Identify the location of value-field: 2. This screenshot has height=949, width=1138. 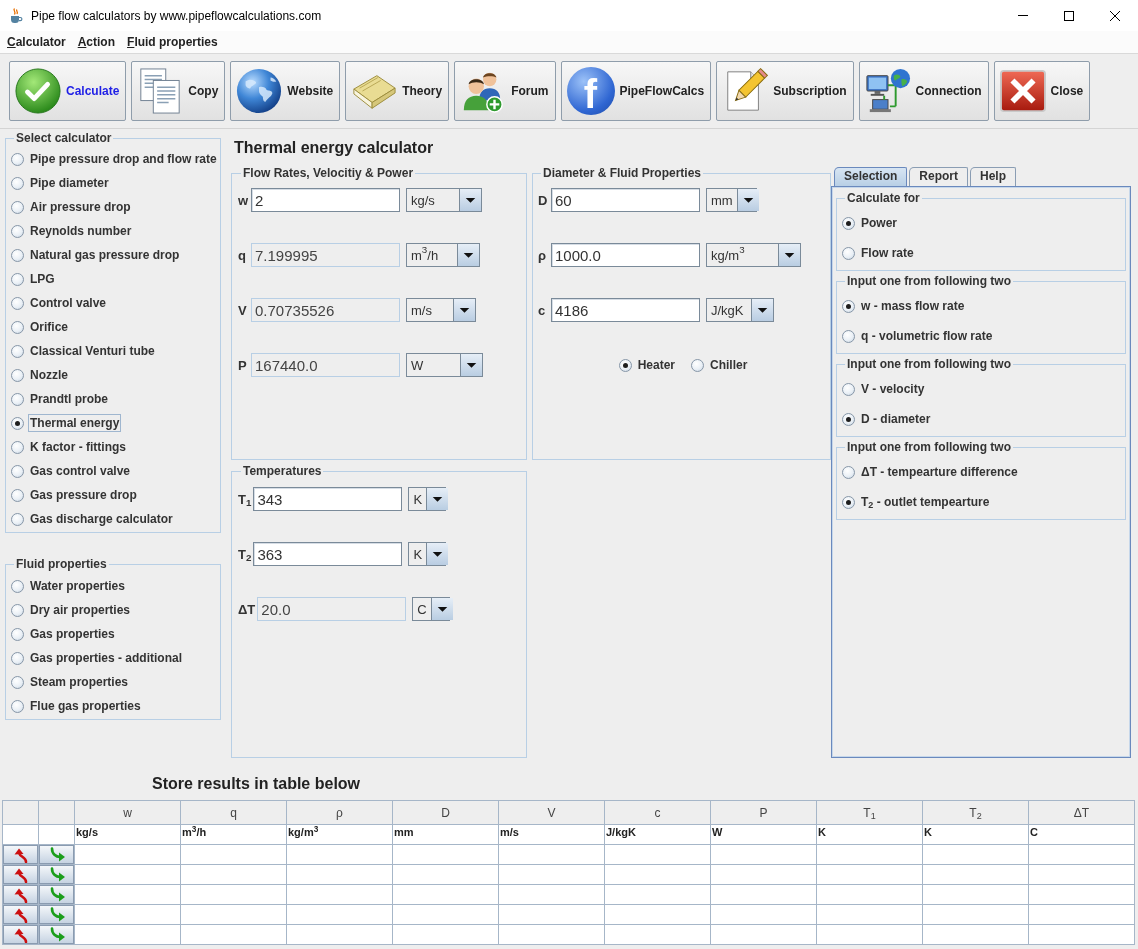
(325, 200).